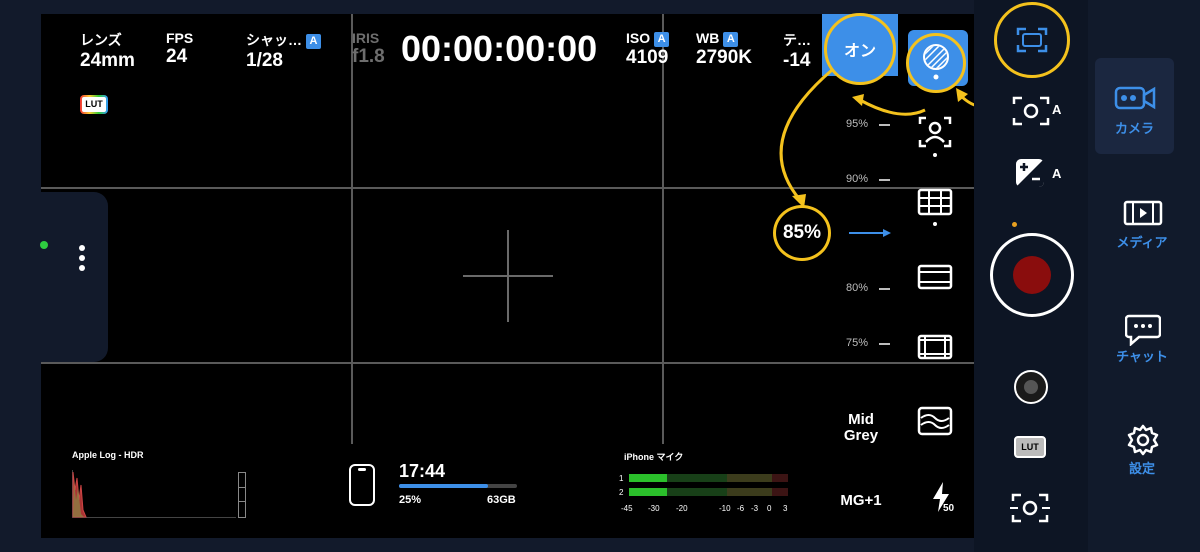  Describe the element at coordinates (647, 57) in the screenshot. I see `iso-value: 4109` at that location.